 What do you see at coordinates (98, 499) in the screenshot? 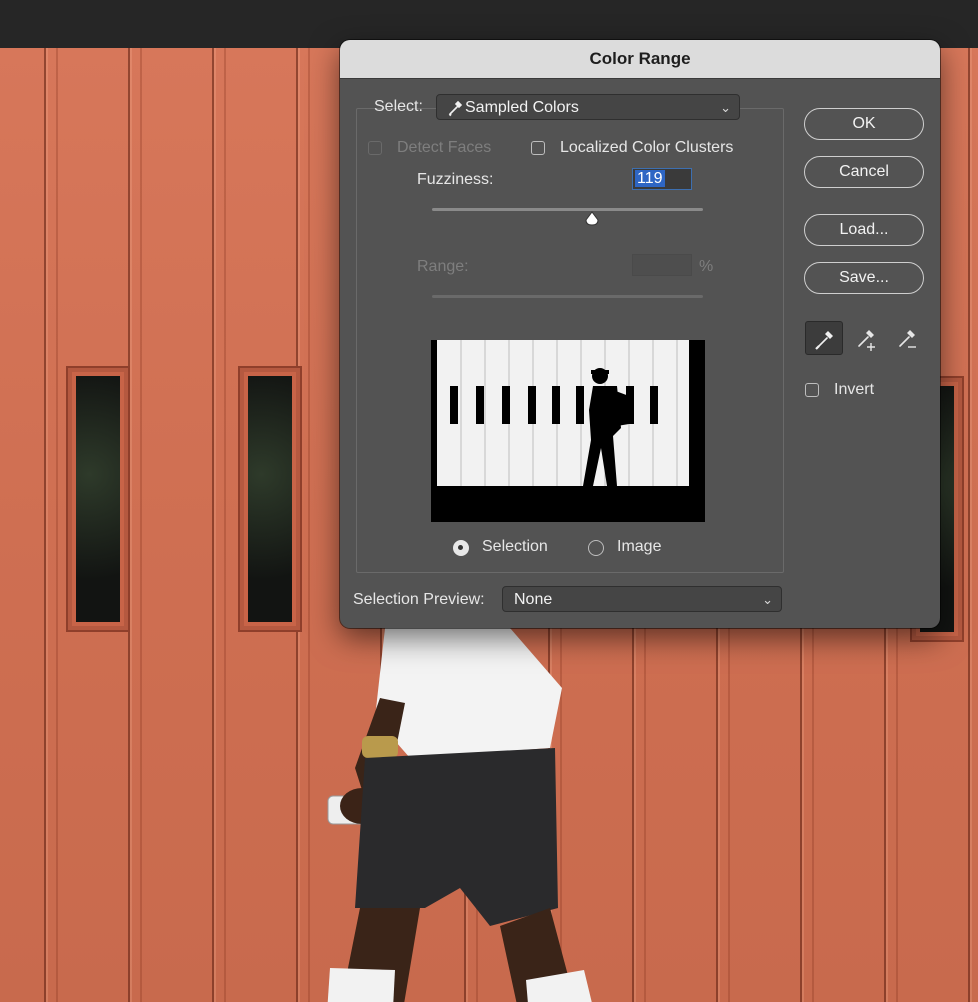
I see `wall-window-left` at bounding box center [98, 499].